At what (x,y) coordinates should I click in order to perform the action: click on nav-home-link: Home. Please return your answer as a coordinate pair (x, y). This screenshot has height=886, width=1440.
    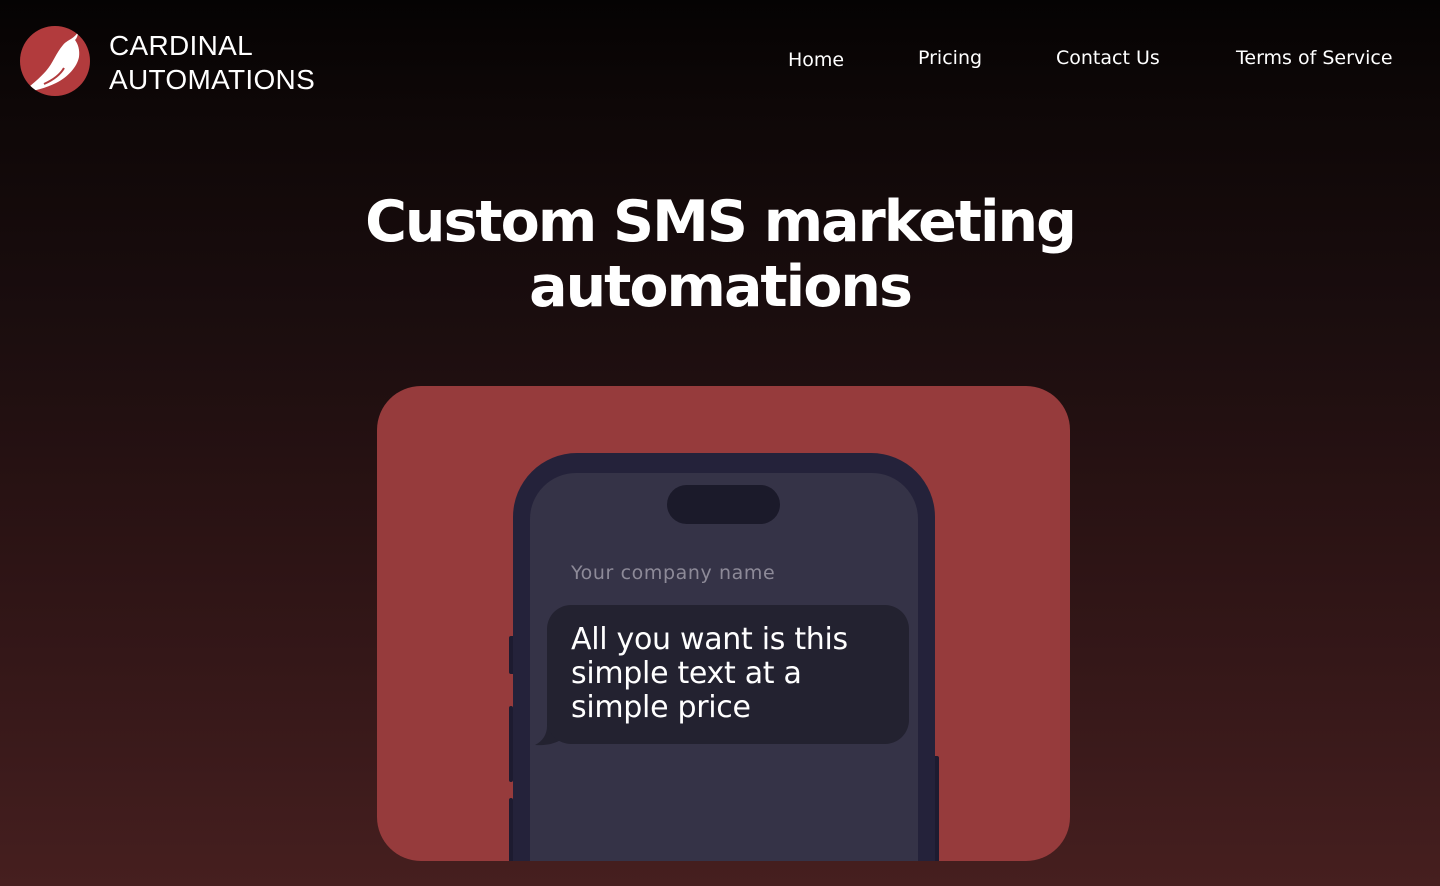
    Looking at the image, I should click on (816, 63).